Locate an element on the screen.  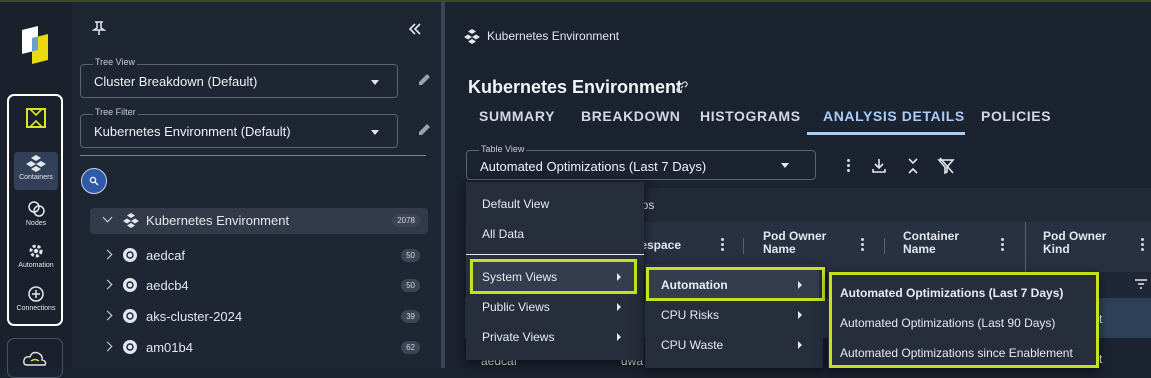
filter-icon is located at coordinates (1141, 284).